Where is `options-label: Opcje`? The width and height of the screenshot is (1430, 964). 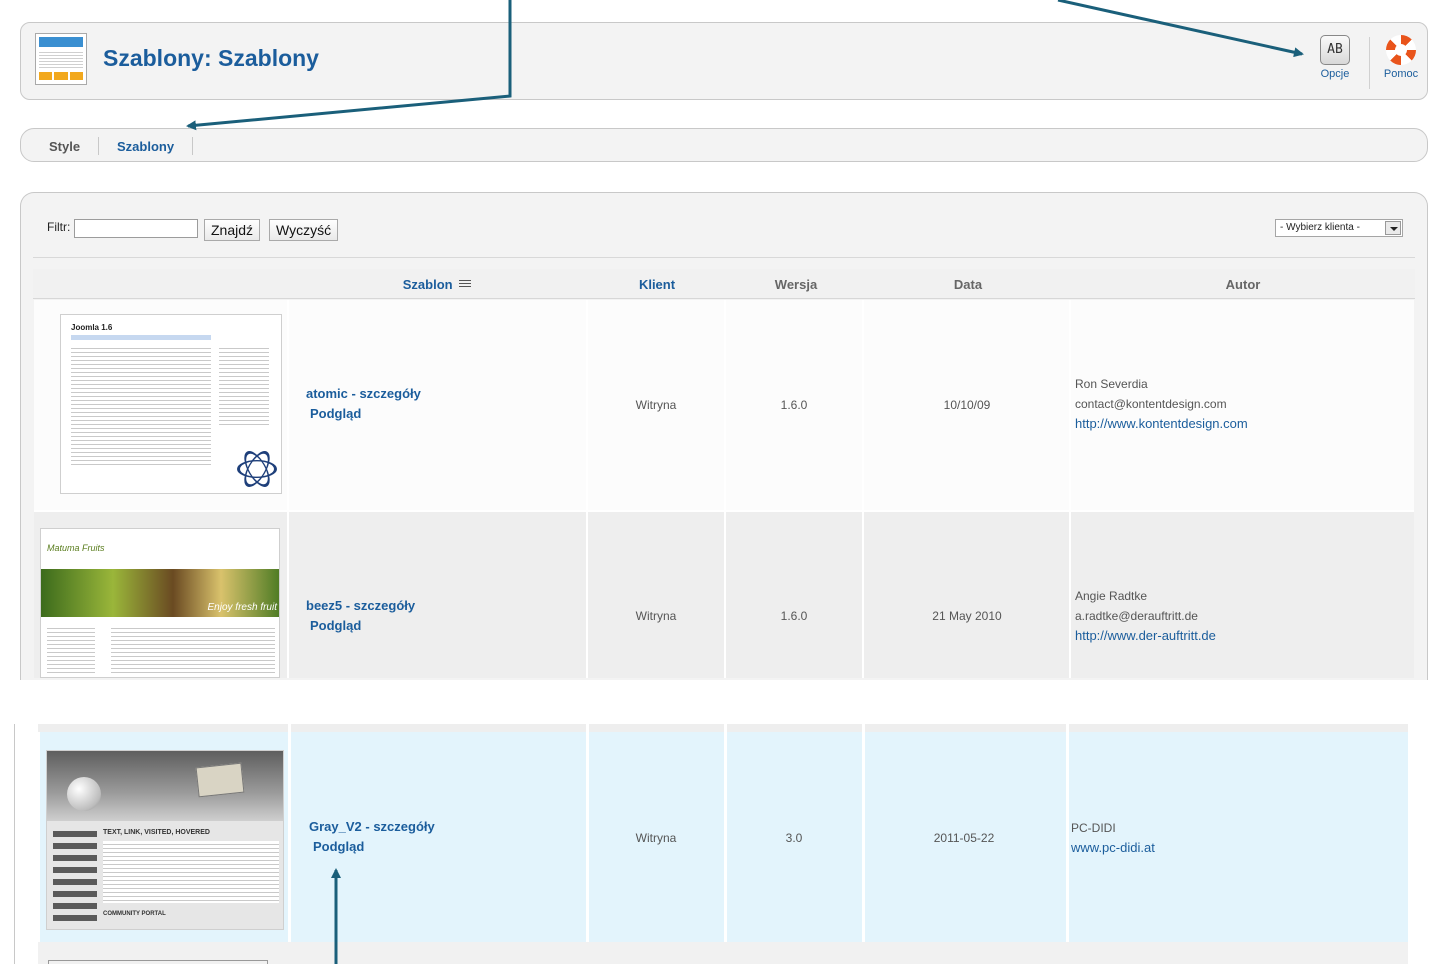 options-label: Opcje is located at coordinates (1335, 74).